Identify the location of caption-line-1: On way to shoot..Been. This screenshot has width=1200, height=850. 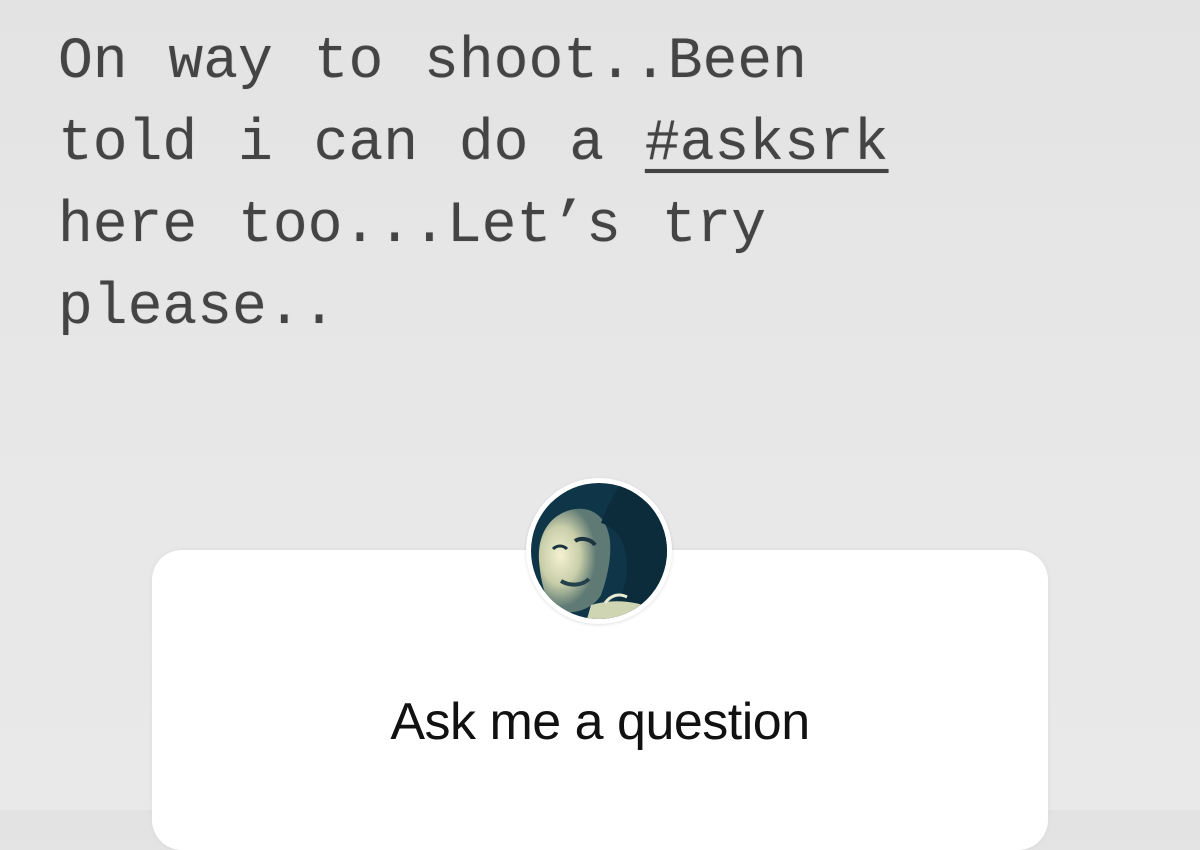
(432, 62).